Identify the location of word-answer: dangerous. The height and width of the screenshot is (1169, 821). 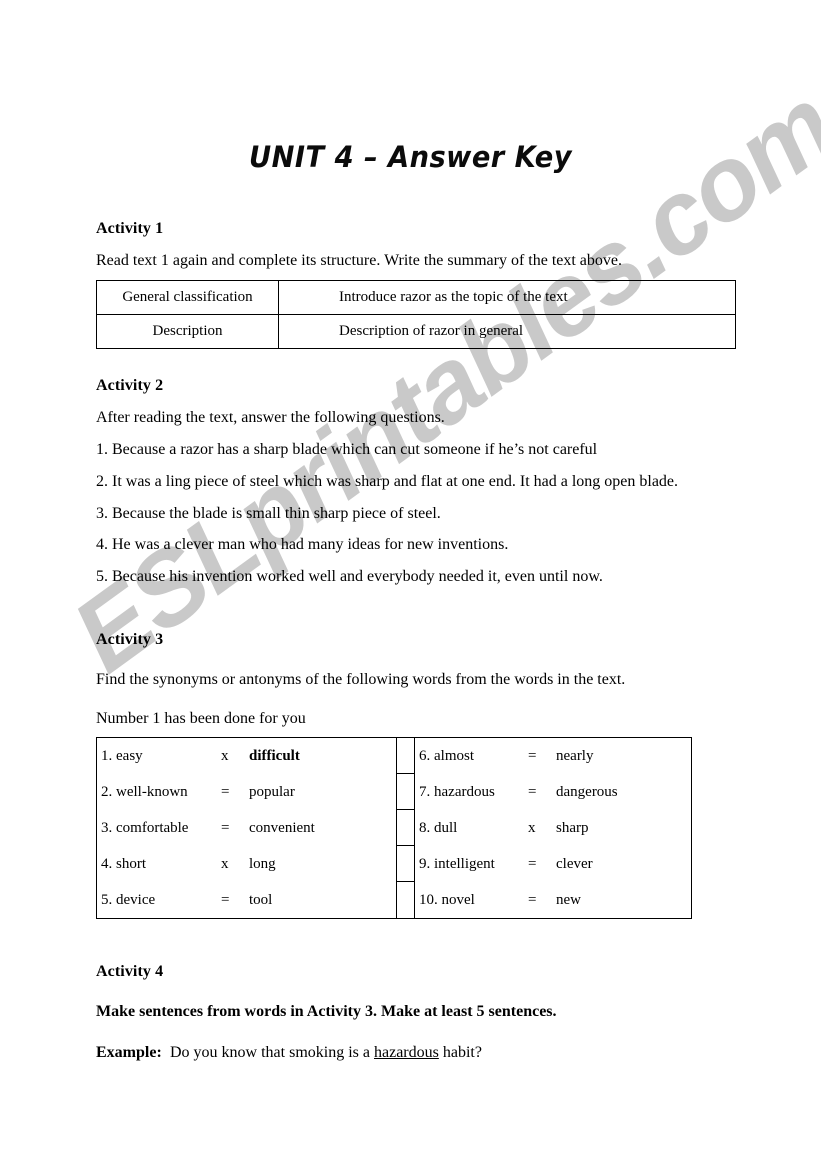
(587, 791).